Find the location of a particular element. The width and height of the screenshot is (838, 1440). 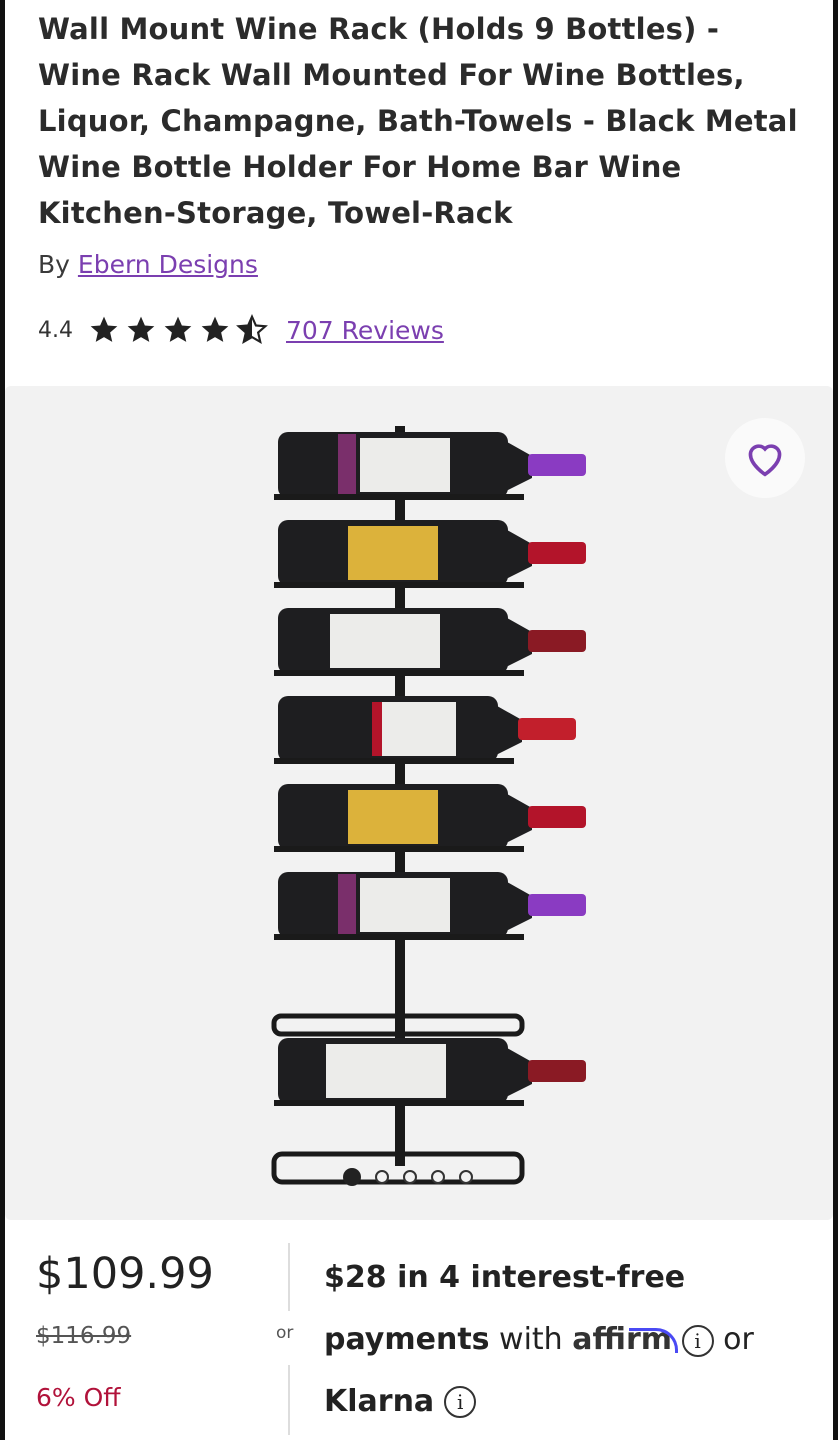

affirm-logo: affirm is located at coordinates (622, 1339).